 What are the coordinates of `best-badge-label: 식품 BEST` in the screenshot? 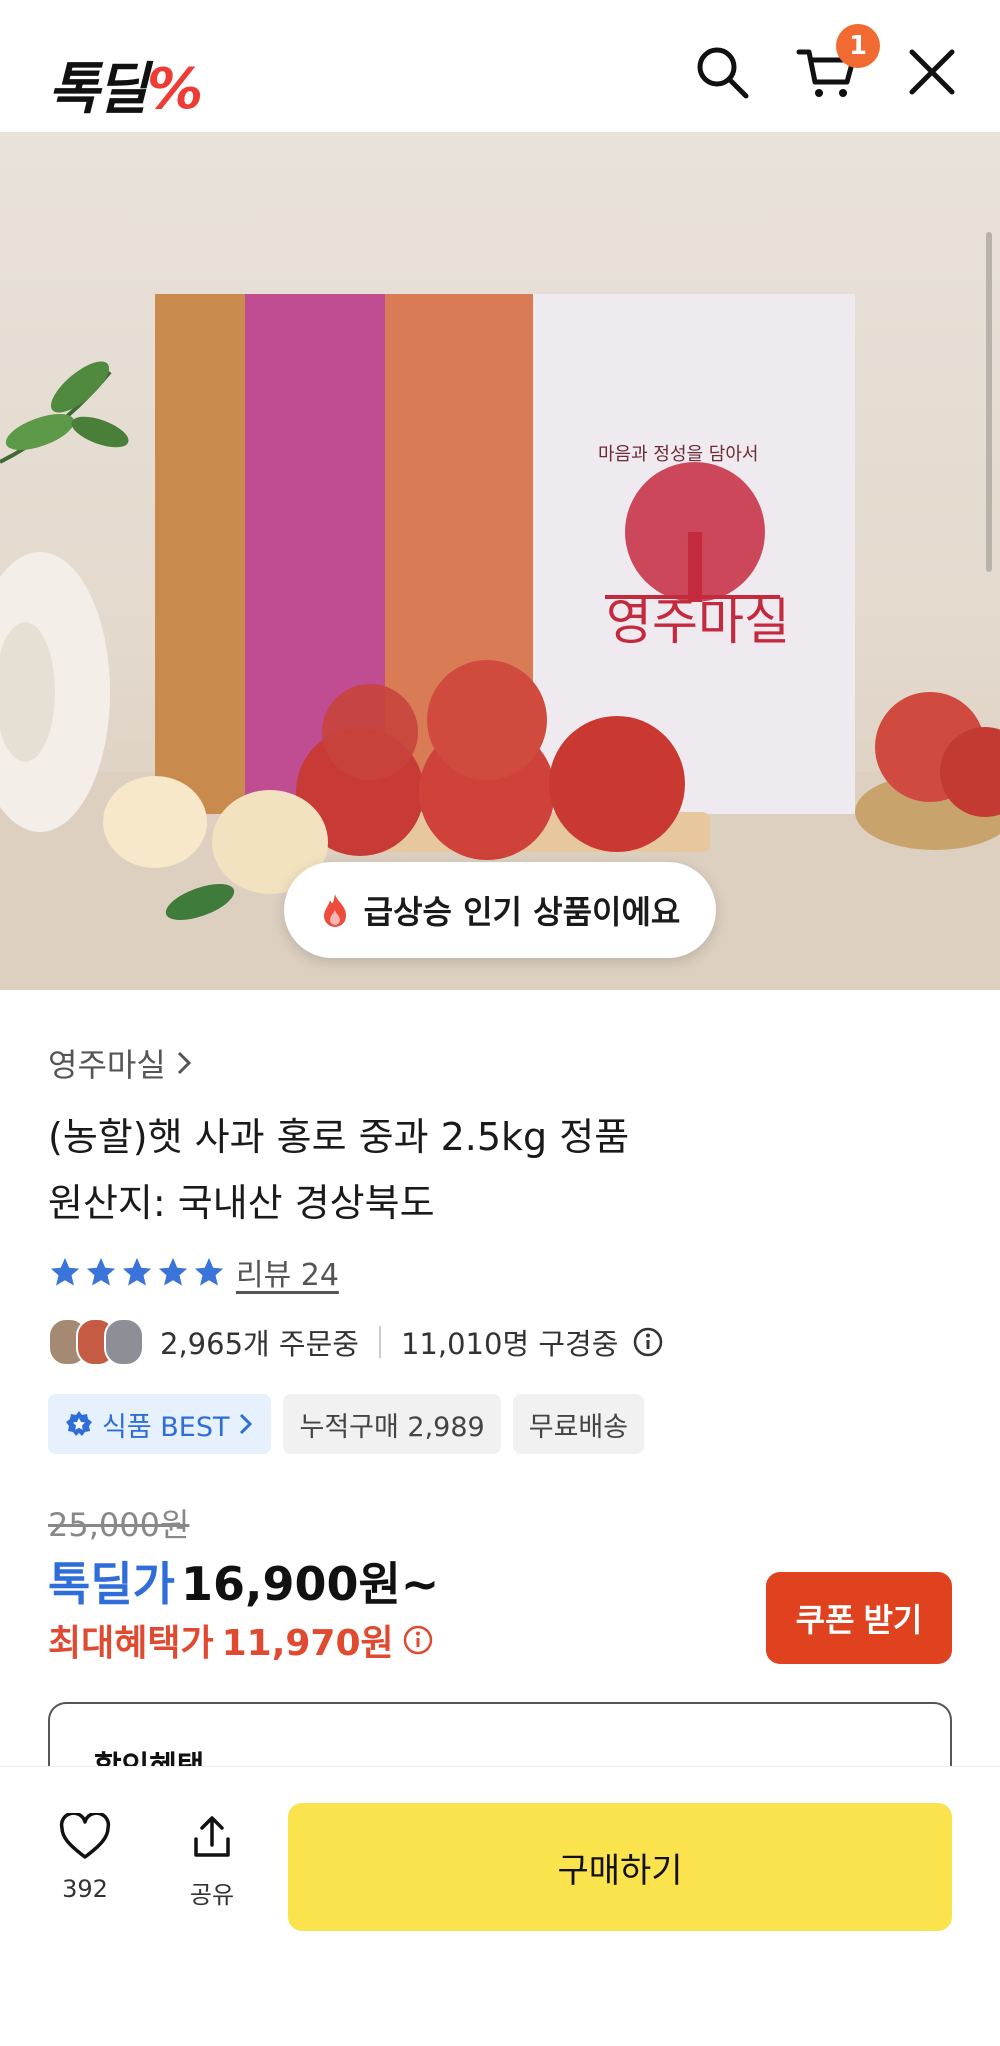 It's located at (166, 1427).